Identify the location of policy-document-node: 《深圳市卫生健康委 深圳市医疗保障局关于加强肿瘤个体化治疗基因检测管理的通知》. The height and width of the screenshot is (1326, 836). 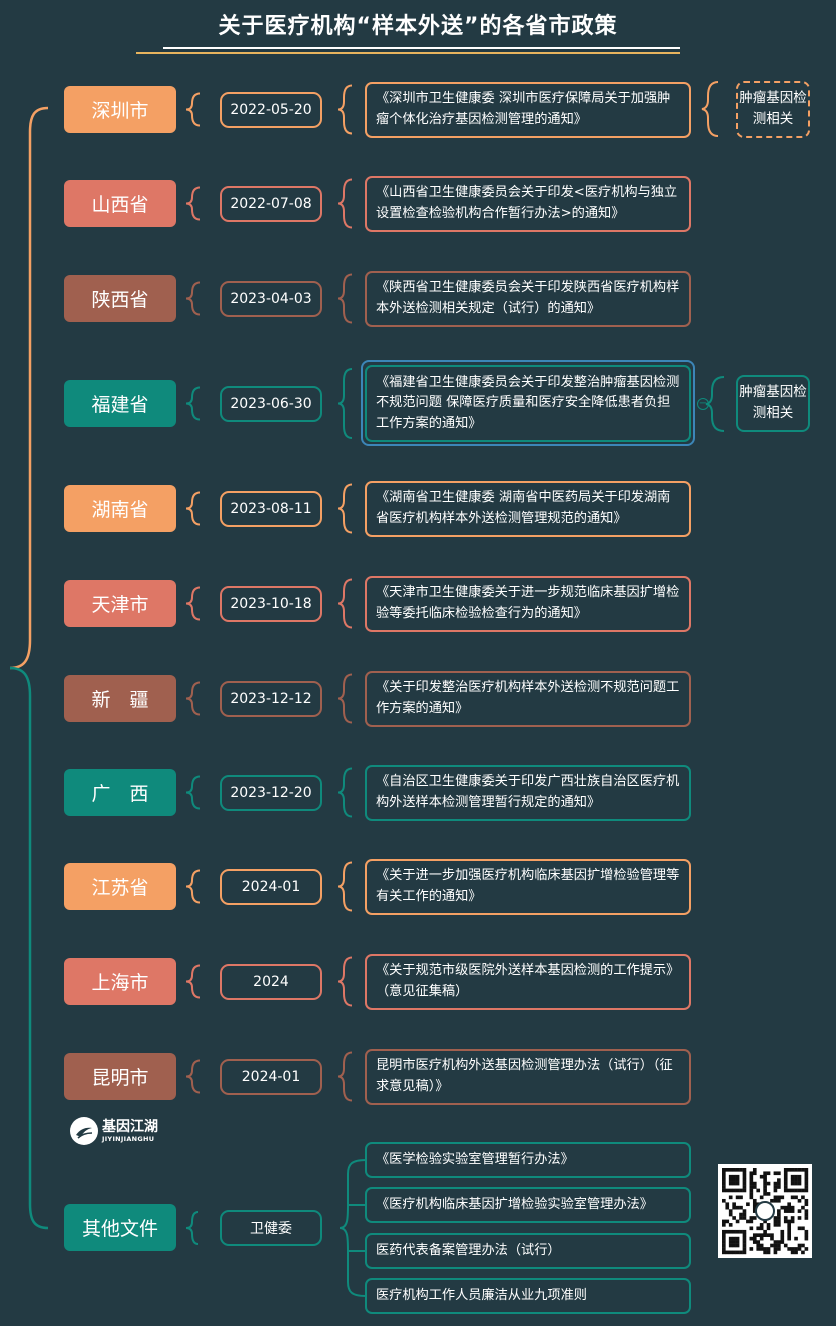
(528, 109).